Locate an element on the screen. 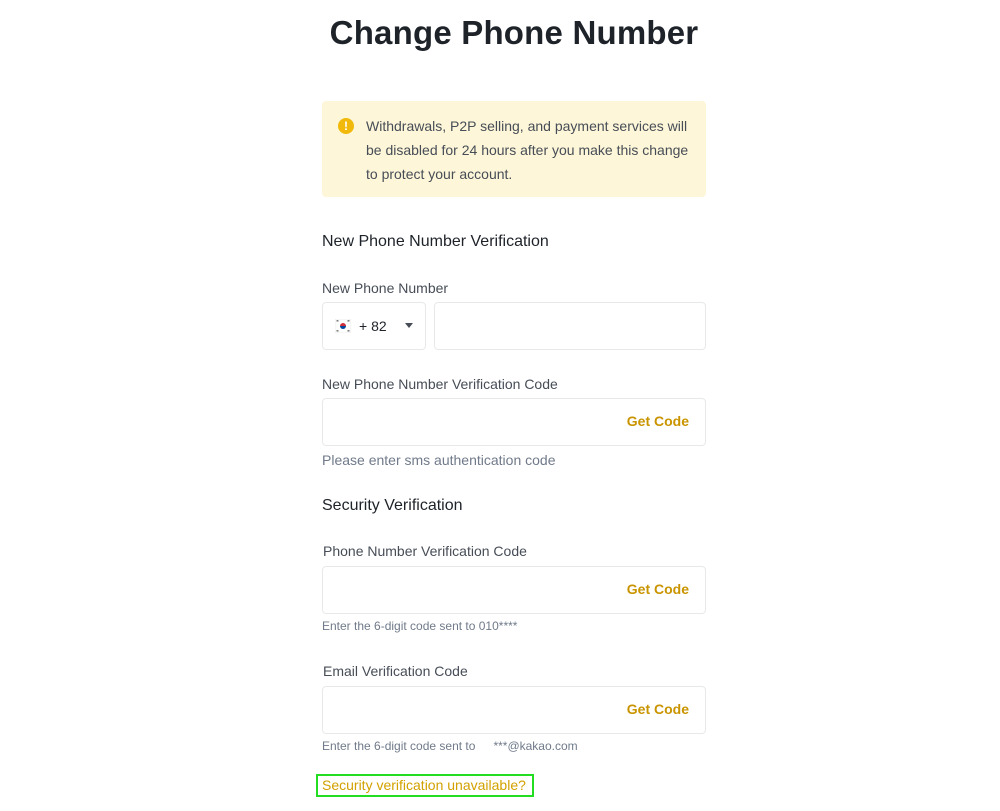 The height and width of the screenshot is (811, 1000). security-section-title: Security Verification is located at coordinates (392, 505).